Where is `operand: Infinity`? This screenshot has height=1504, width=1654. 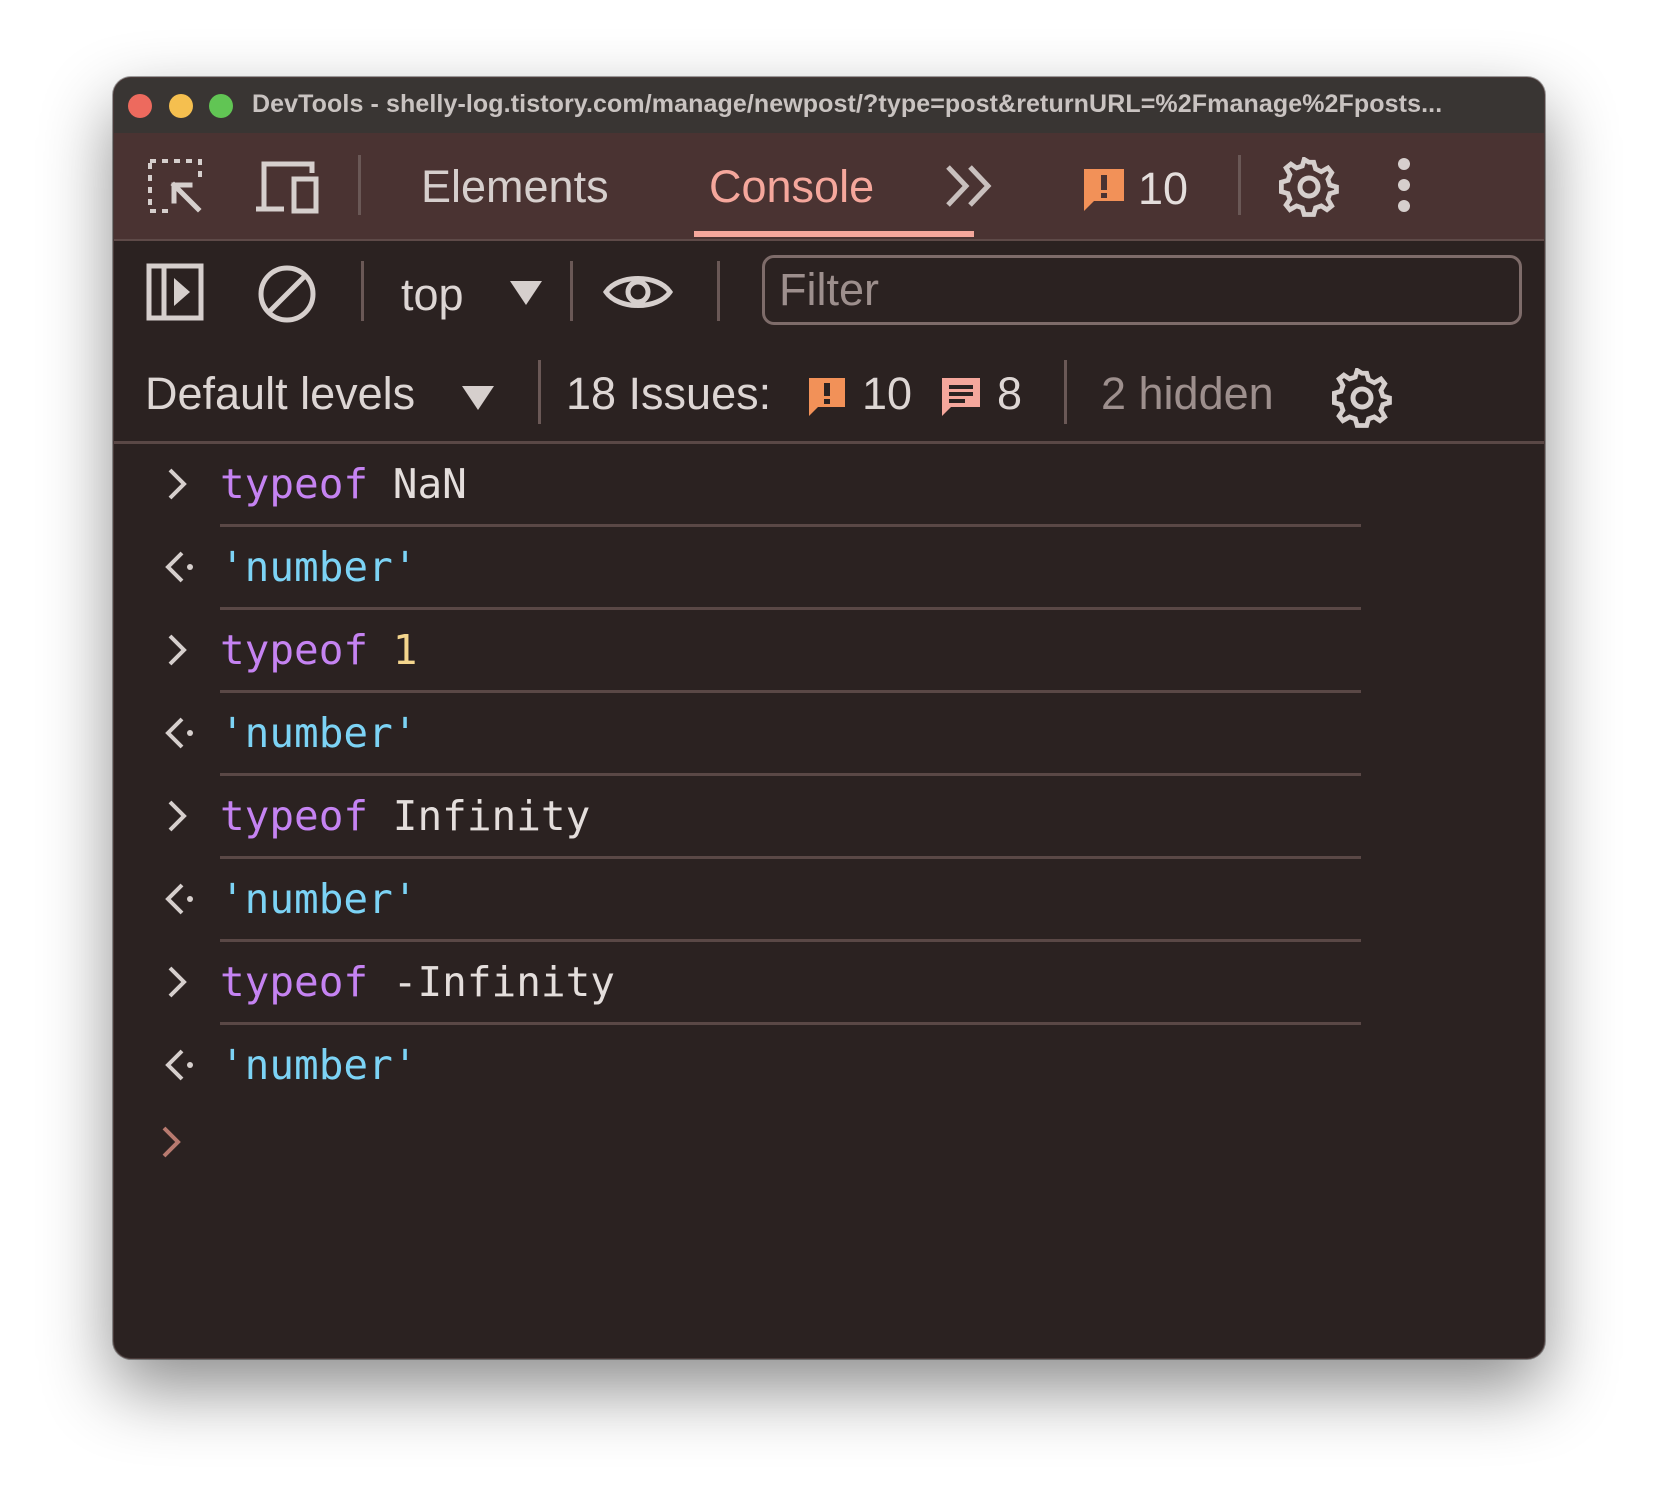
operand: Infinity is located at coordinates (491, 816).